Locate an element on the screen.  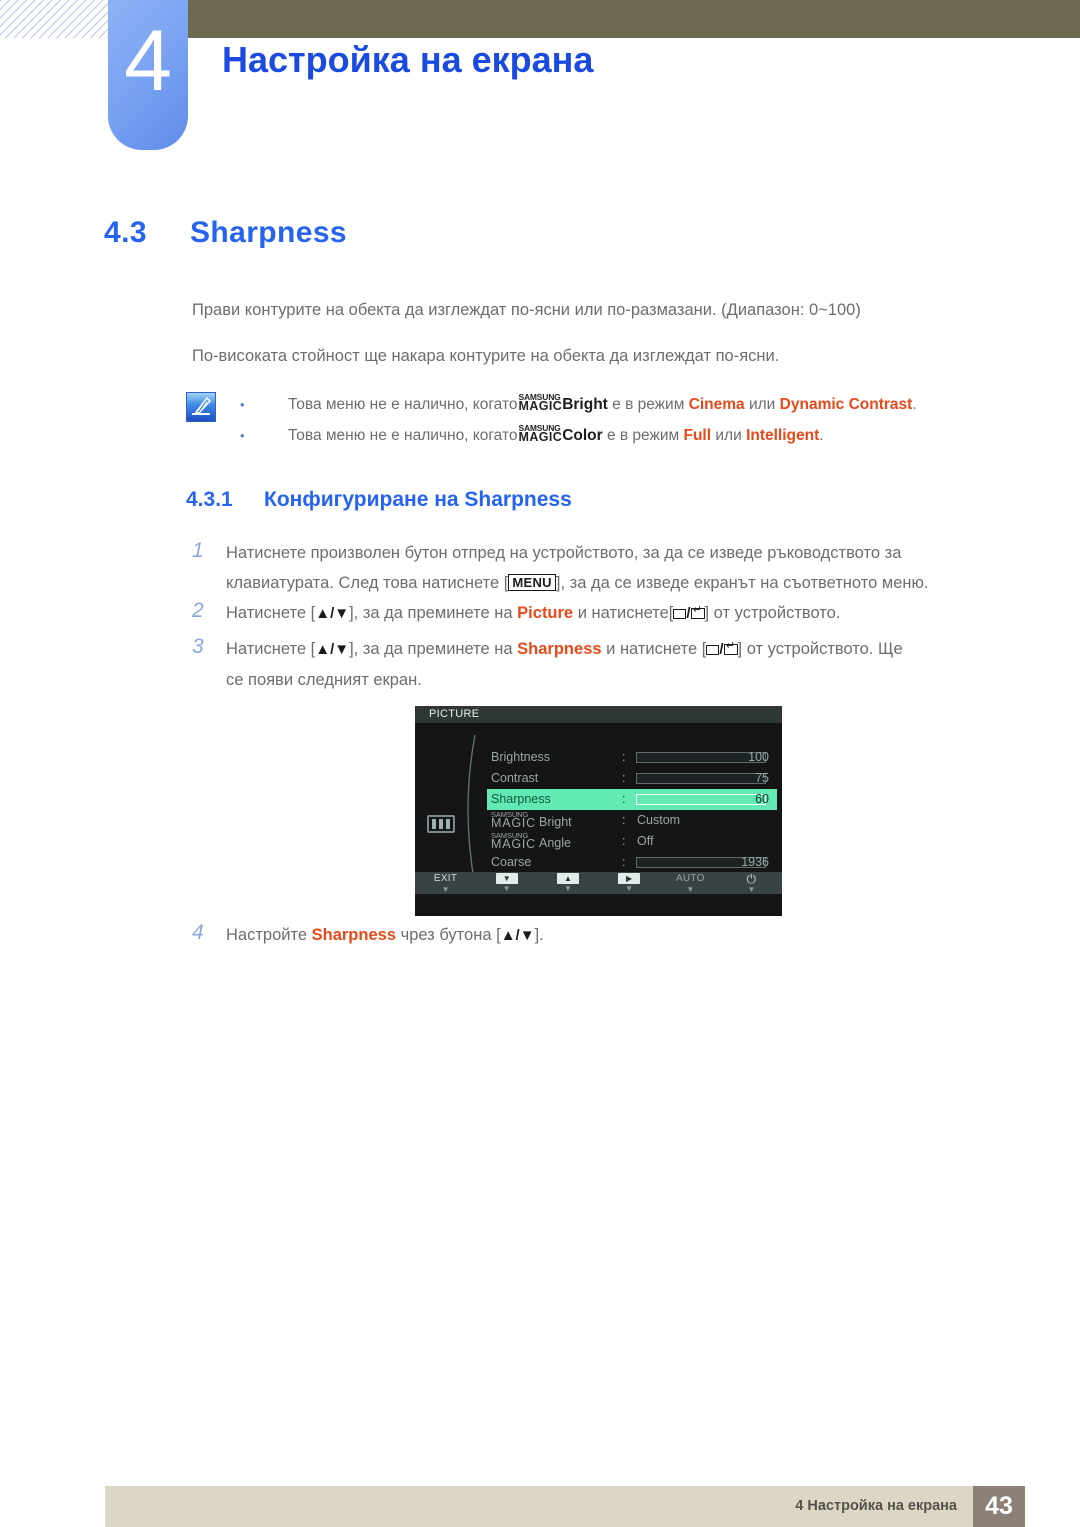
step-3-text-e: се появи следният екран. is located at coordinates (324, 680).